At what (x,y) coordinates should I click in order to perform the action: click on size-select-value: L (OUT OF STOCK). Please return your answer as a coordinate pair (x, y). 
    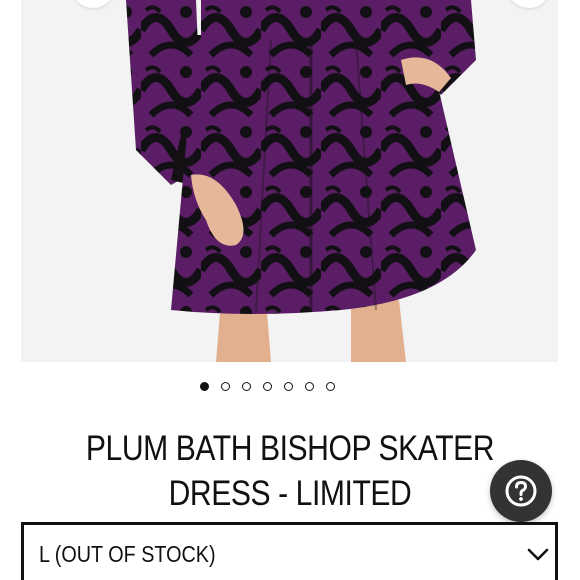
    Looking at the image, I should click on (127, 554).